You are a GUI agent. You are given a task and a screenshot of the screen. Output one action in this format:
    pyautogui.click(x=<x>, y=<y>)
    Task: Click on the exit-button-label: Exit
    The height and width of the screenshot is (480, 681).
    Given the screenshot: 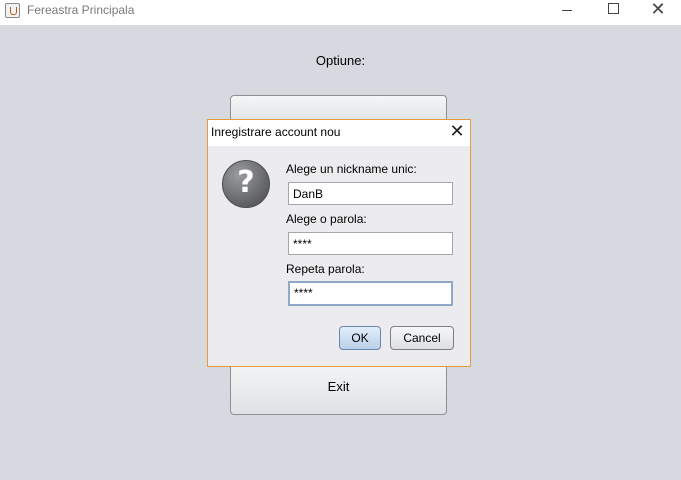 What is the action you would take?
    pyautogui.click(x=338, y=386)
    